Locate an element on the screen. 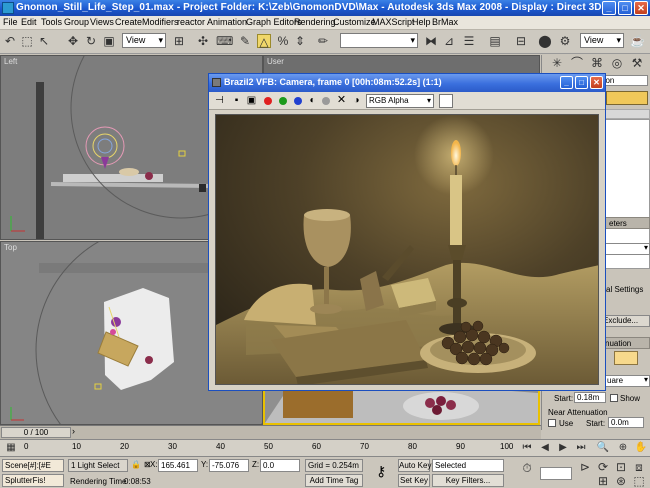 The height and width of the screenshot is (488, 650). menu-rendering: Rendering is located at coordinates (315, 22).